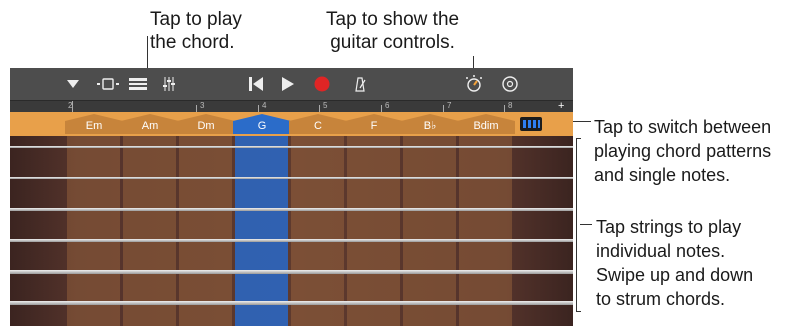 Image resolution: width=800 pixels, height=326 pixels. What do you see at coordinates (202, 105) in the screenshot?
I see `ruler-mark: 3` at bounding box center [202, 105].